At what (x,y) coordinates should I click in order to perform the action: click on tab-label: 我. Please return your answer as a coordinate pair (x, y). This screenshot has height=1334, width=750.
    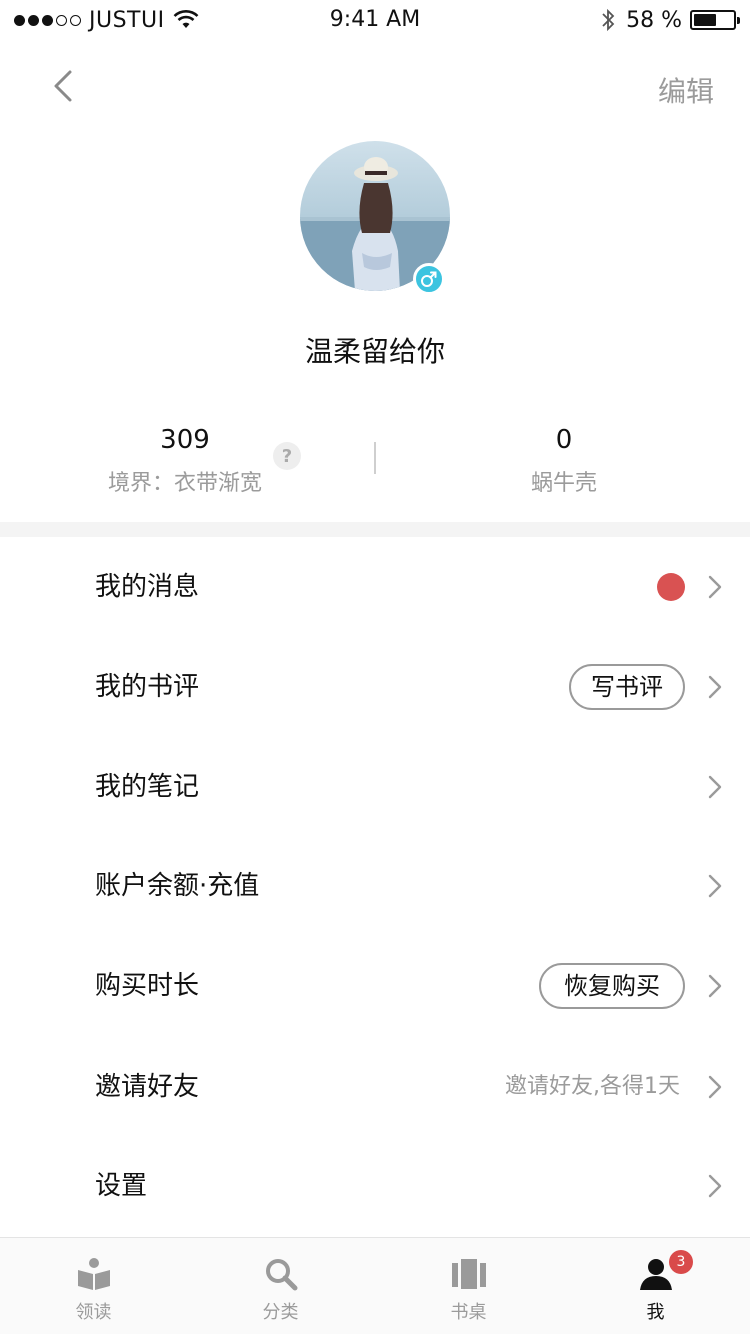
    Looking at the image, I should click on (655, 1312).